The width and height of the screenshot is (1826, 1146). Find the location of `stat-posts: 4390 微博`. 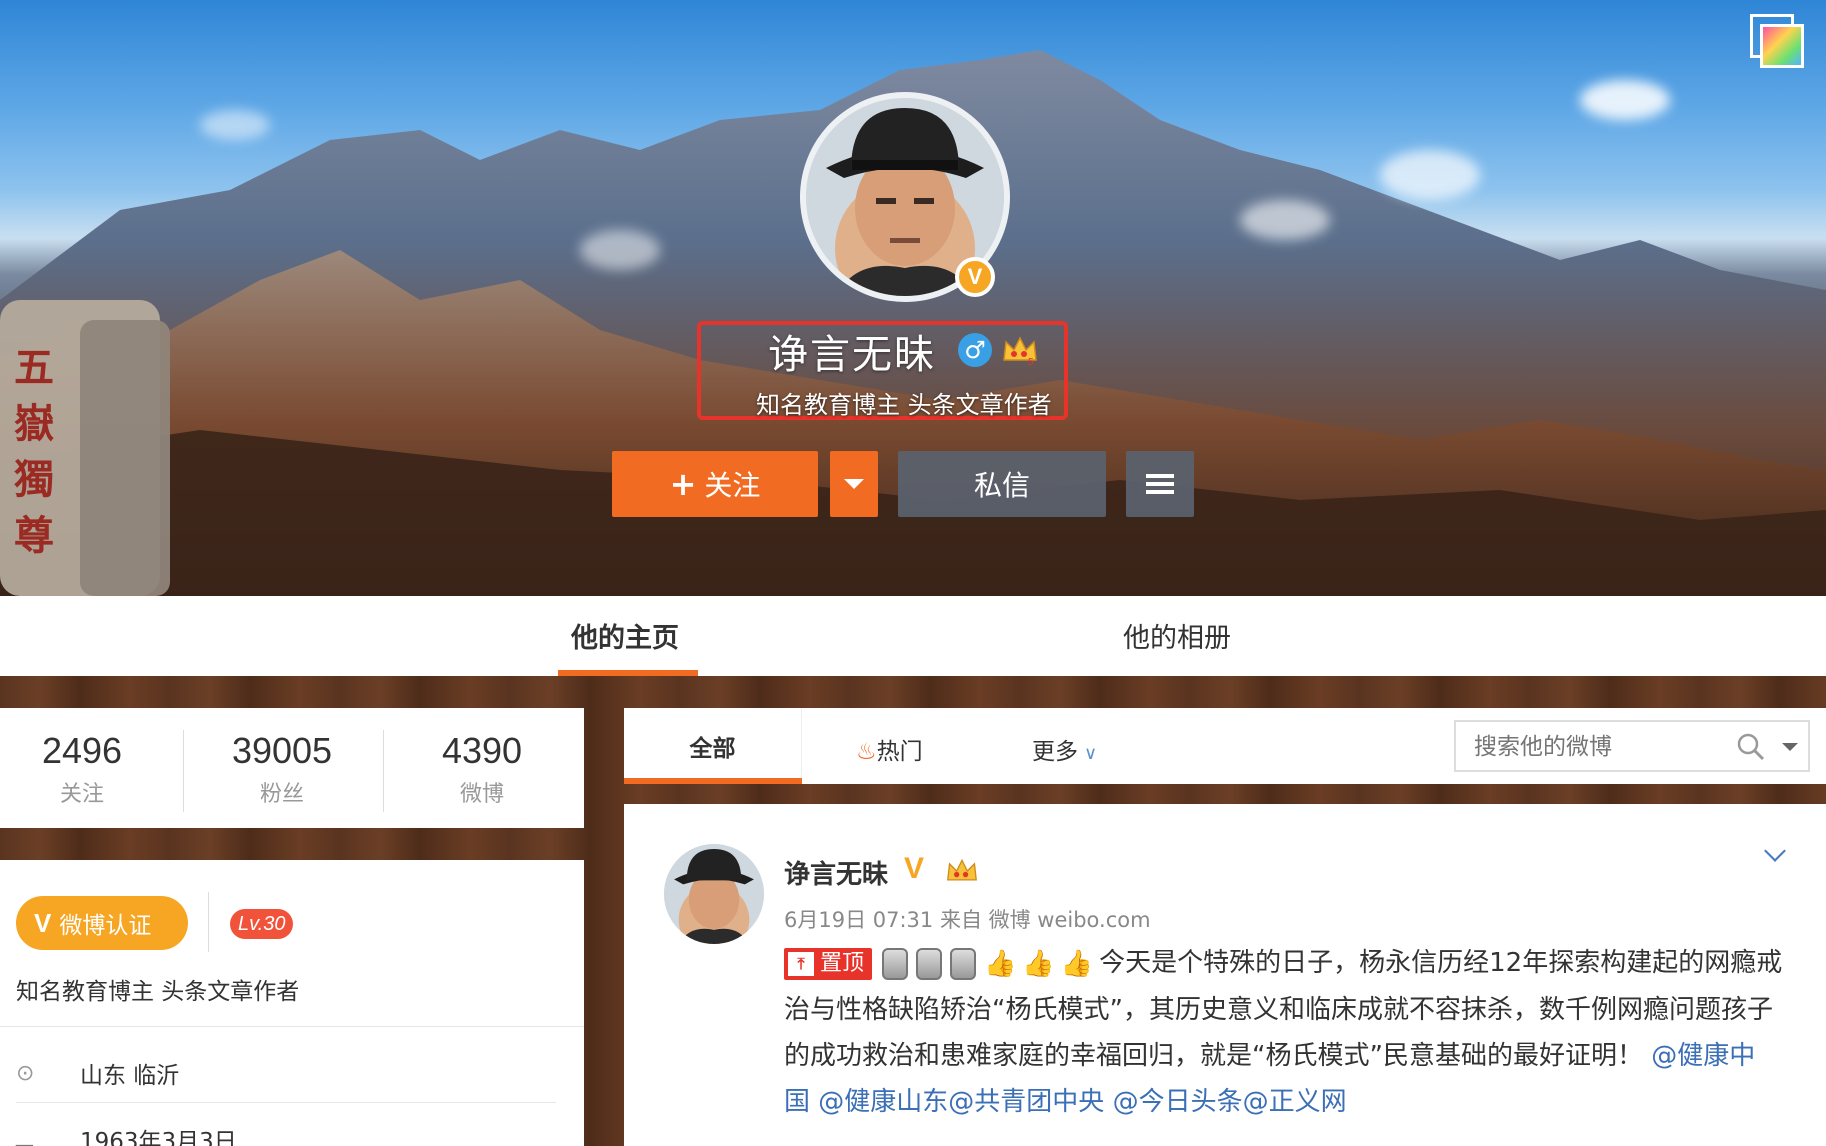

stat-posts: 4390 微博 is located at coordinates (482, 769).